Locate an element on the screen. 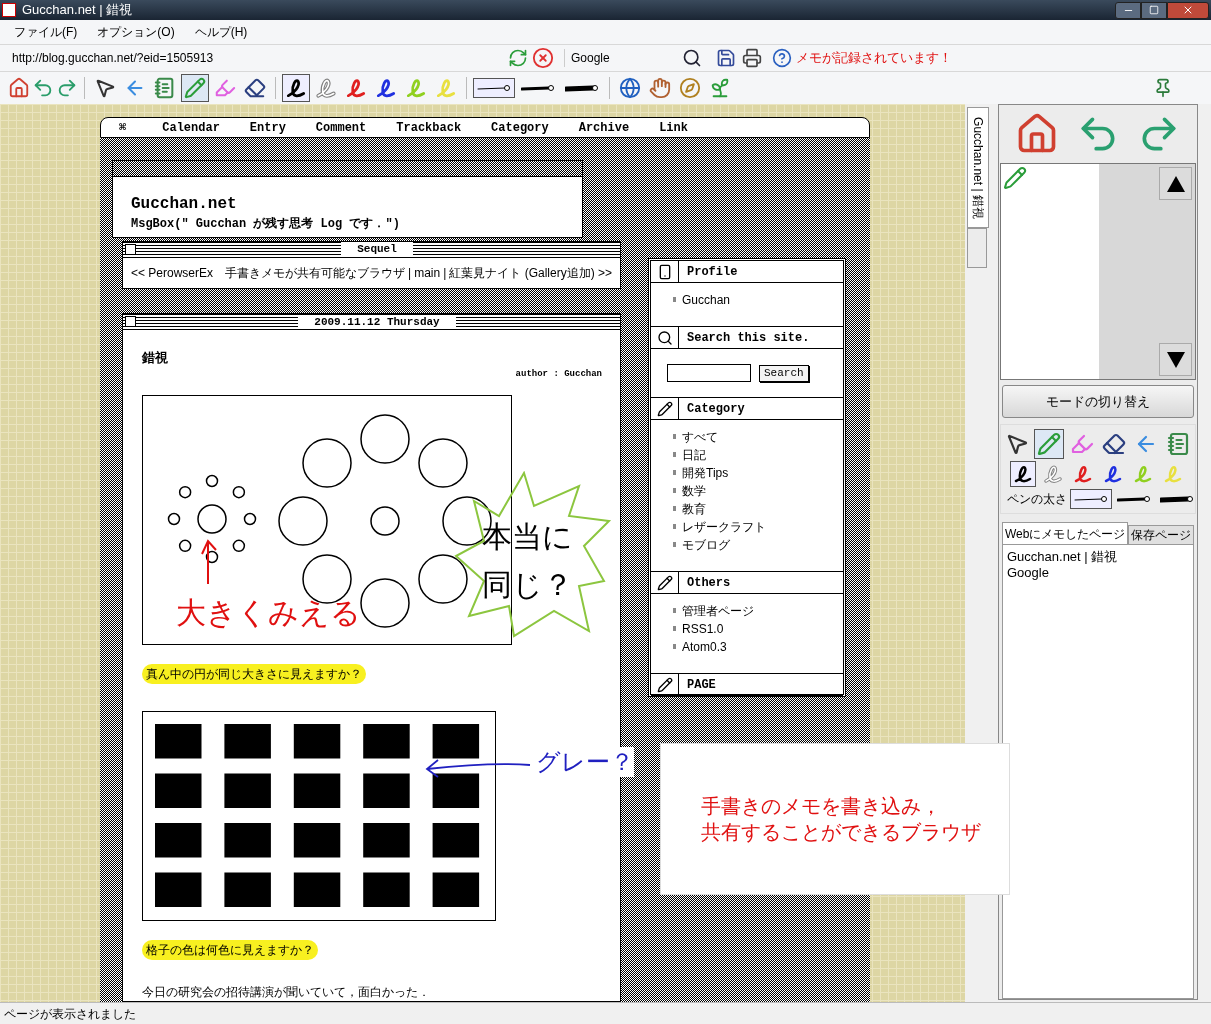 This screenshot has width=1211, height=1024. nav-link: Archive is located at coordinates (604, 127).